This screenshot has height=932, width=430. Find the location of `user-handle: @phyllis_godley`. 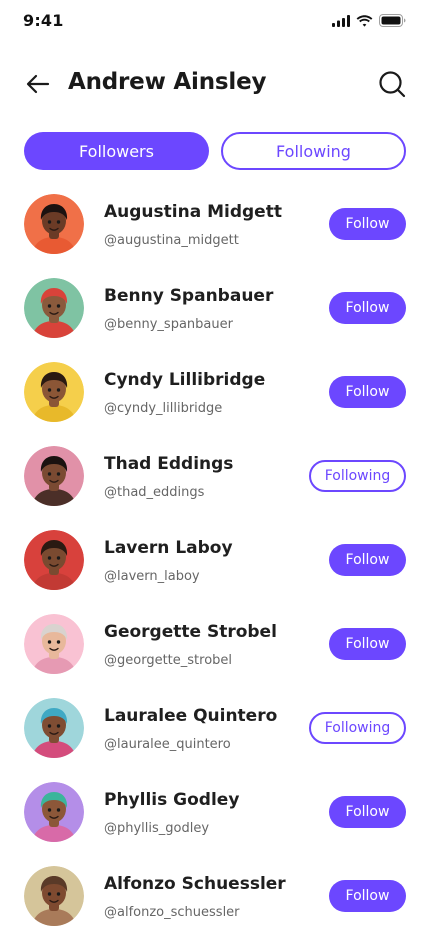

user-handle: @phyllis_godley is located at coordinates (157, 828).